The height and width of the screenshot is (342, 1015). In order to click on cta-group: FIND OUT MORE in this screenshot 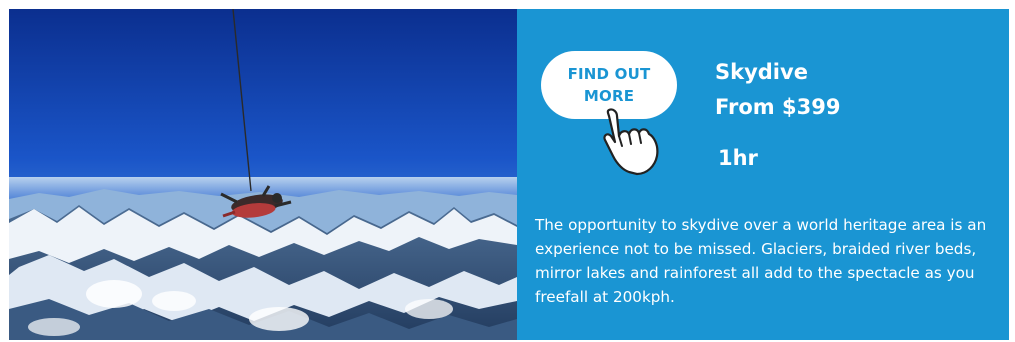, I will do `click(616, 116)`.